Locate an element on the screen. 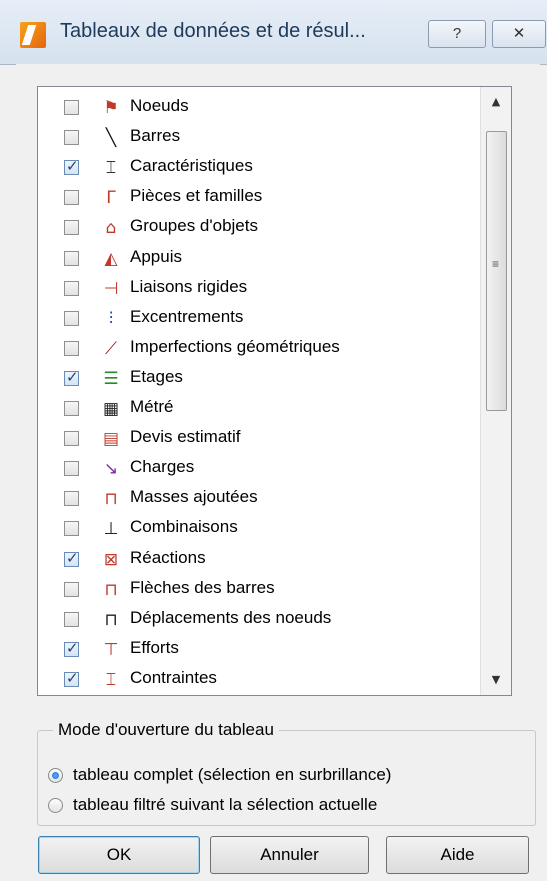 Image resolution: width=547 pixels, height=881 pixels. item-label: Charges is located at coordinates (162, 467).